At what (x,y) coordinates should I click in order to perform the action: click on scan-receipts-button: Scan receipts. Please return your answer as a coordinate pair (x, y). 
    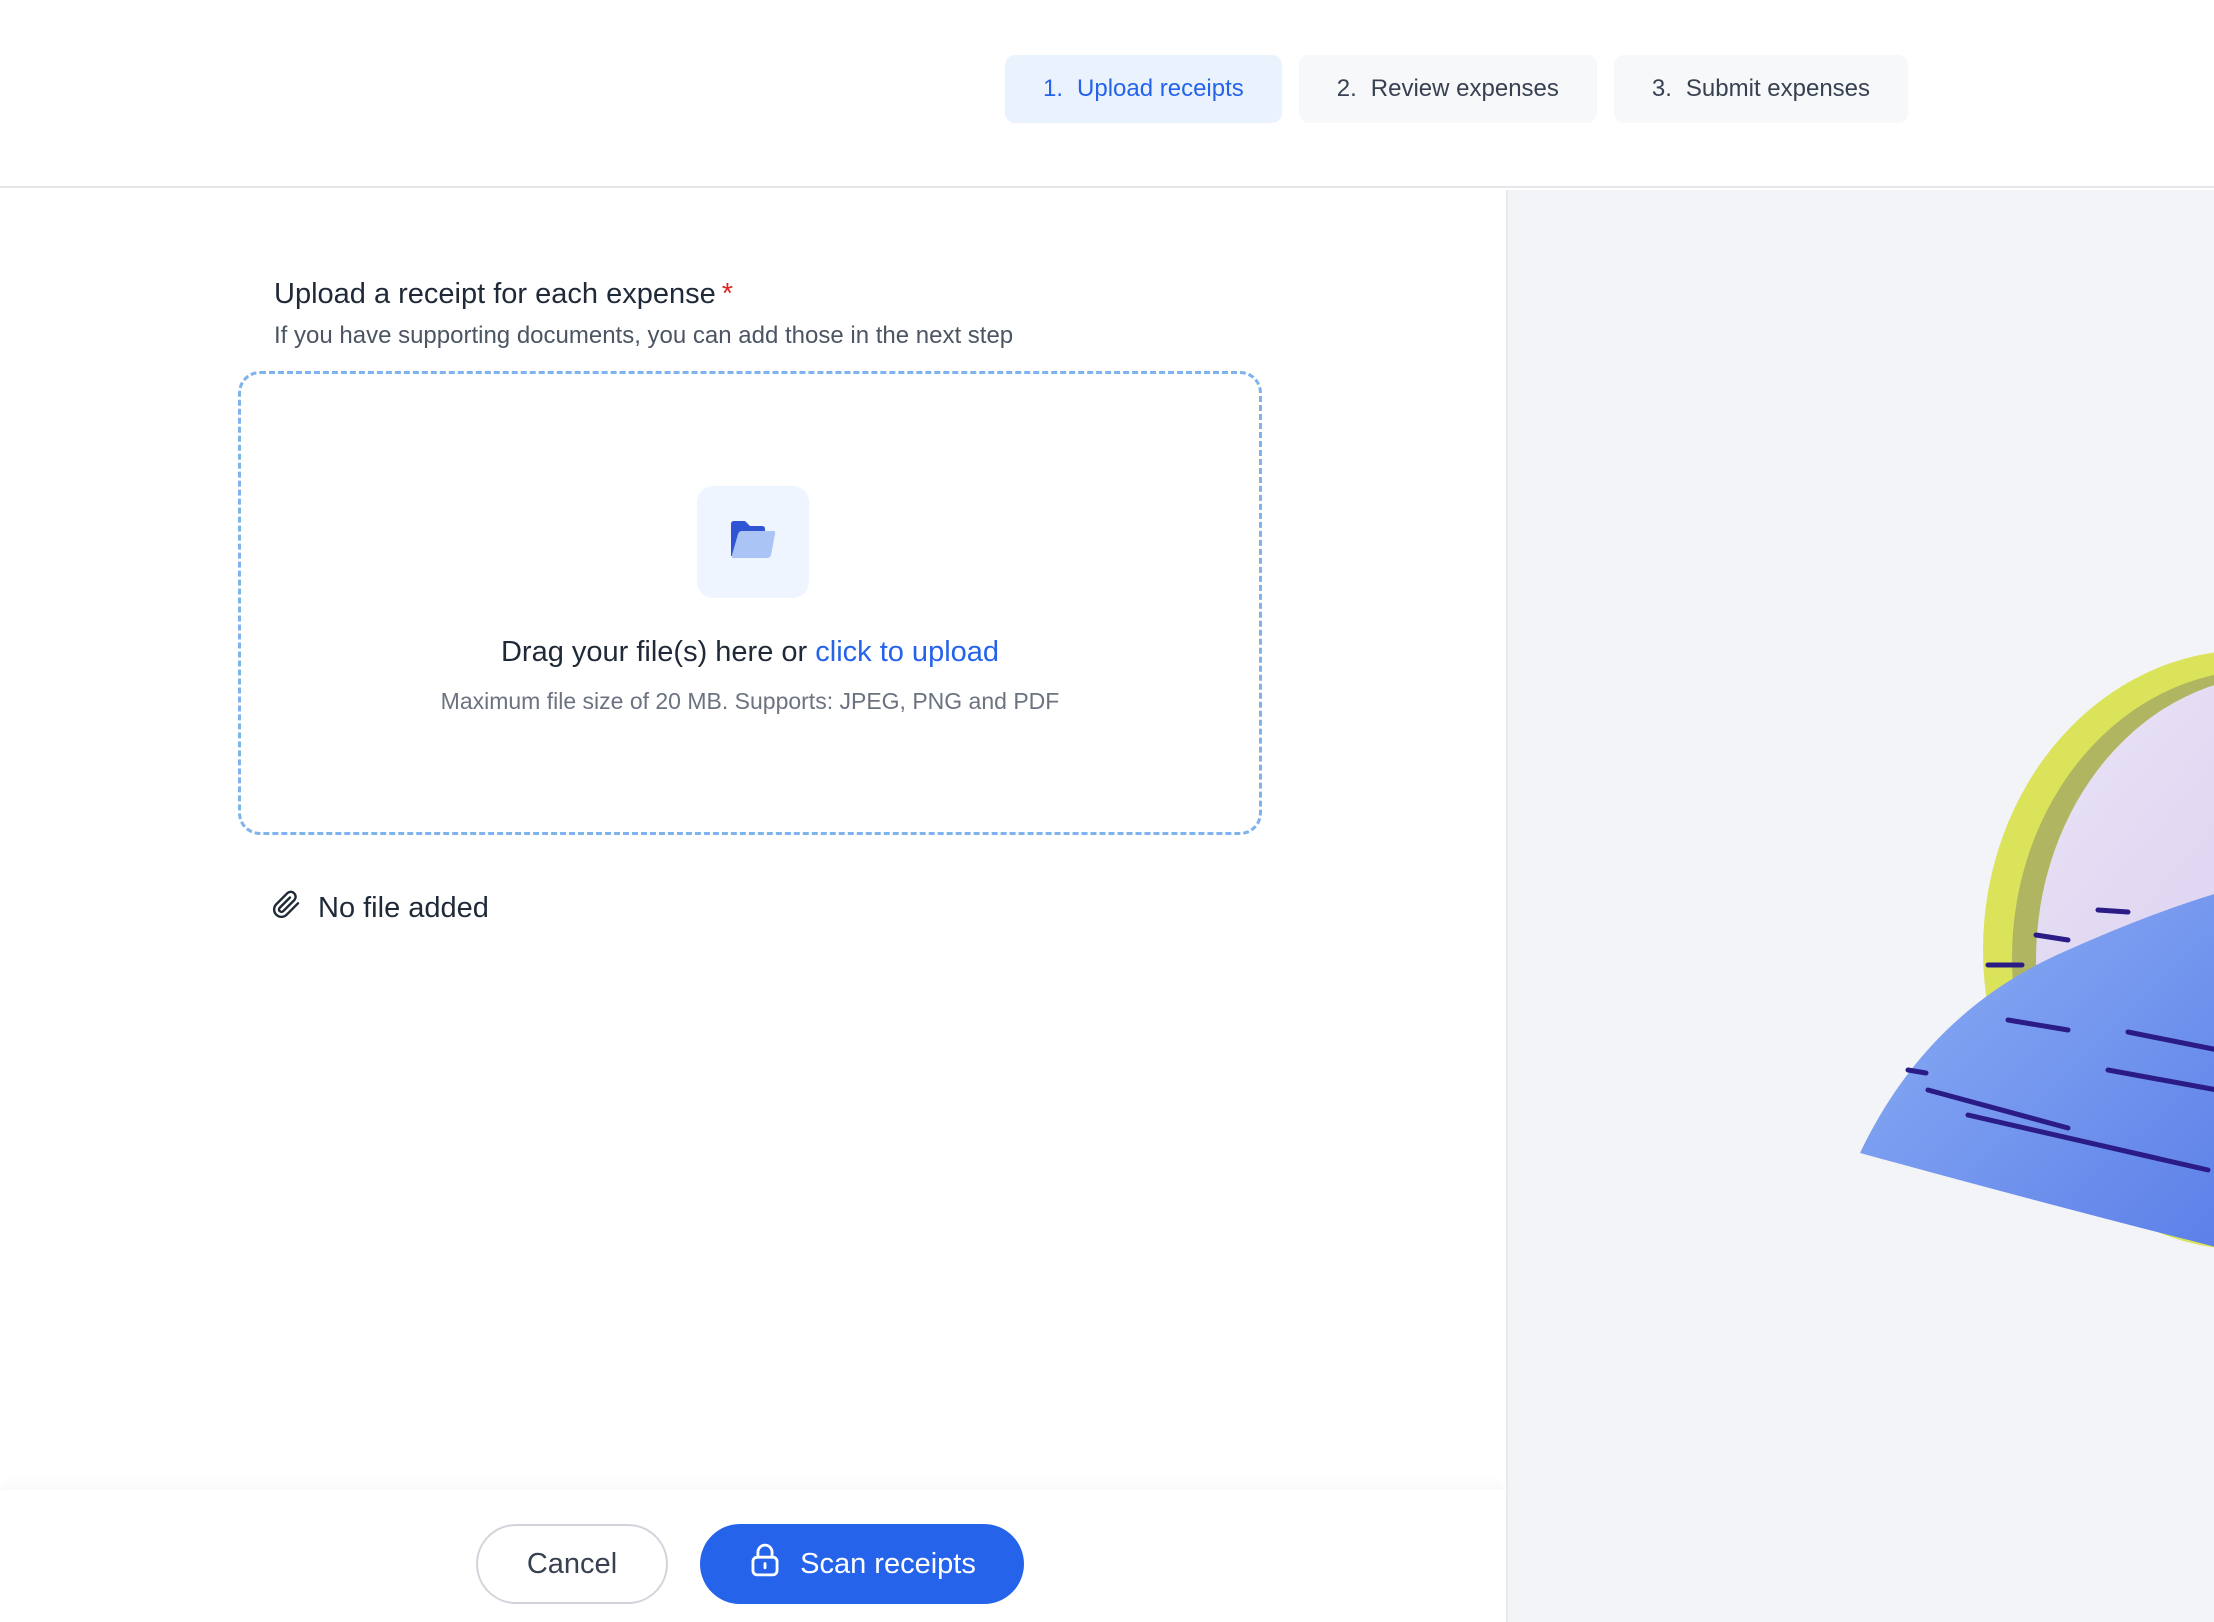
    Looking at the image, I should click on (862, 1564).